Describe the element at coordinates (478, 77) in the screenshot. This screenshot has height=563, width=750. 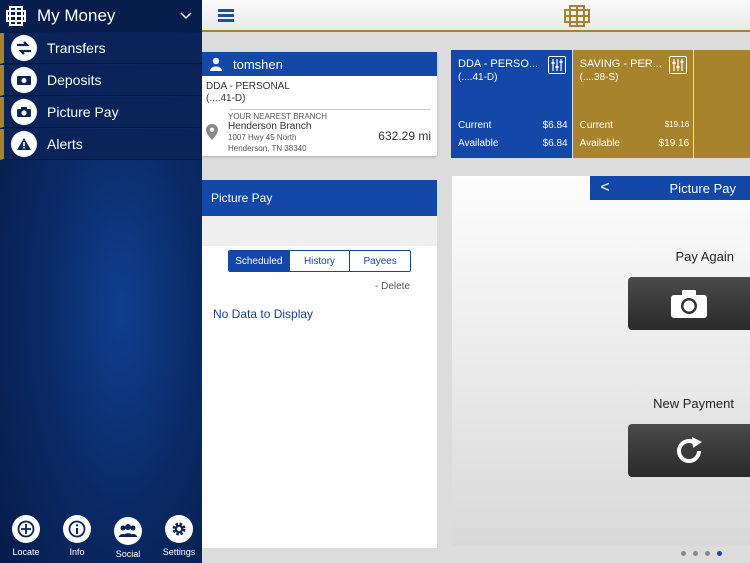
I see `tile-account-number: (....41-D)` at that location.